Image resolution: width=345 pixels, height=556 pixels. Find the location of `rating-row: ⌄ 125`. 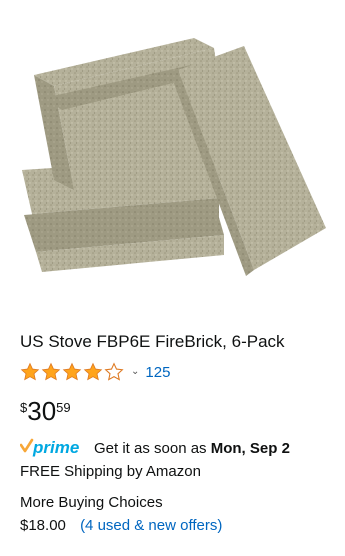

rating-row: ⌄ 125 is located at coordinates (95, 372).